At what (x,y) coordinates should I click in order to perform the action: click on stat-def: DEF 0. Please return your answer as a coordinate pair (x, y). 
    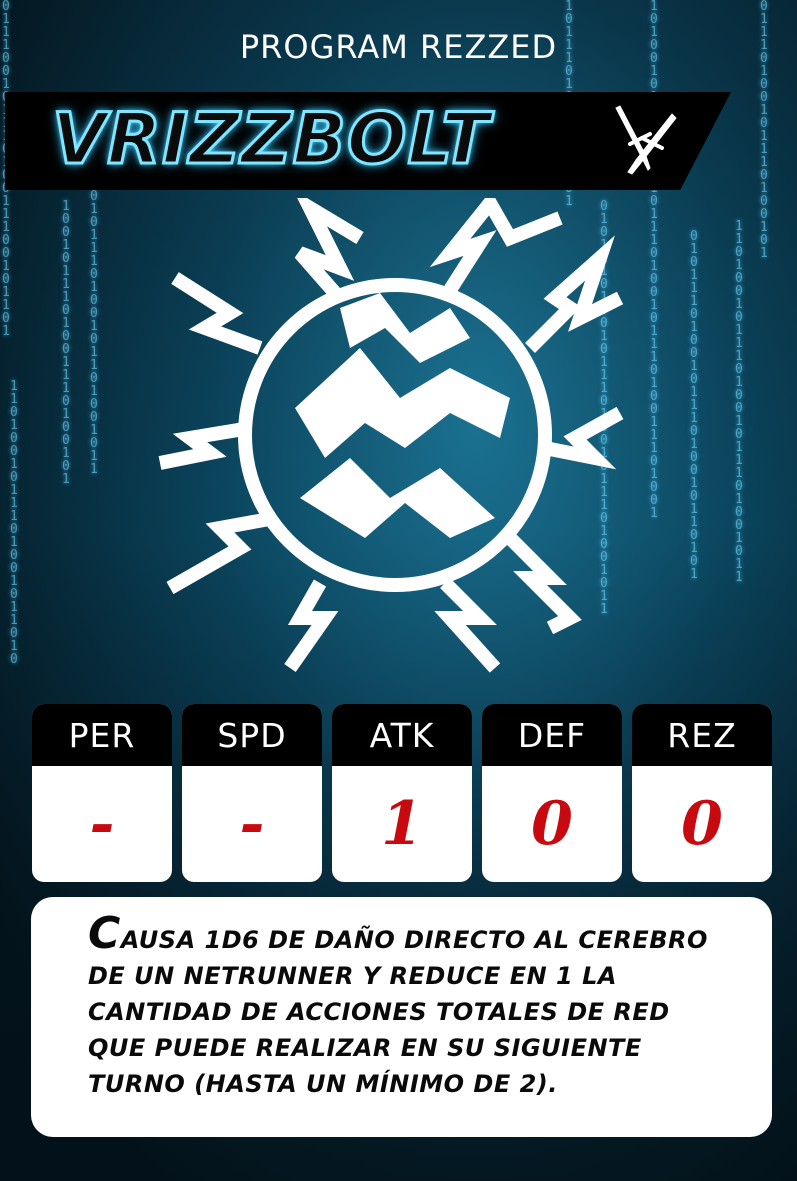
    Looking at the image, I should click on (552, 793).